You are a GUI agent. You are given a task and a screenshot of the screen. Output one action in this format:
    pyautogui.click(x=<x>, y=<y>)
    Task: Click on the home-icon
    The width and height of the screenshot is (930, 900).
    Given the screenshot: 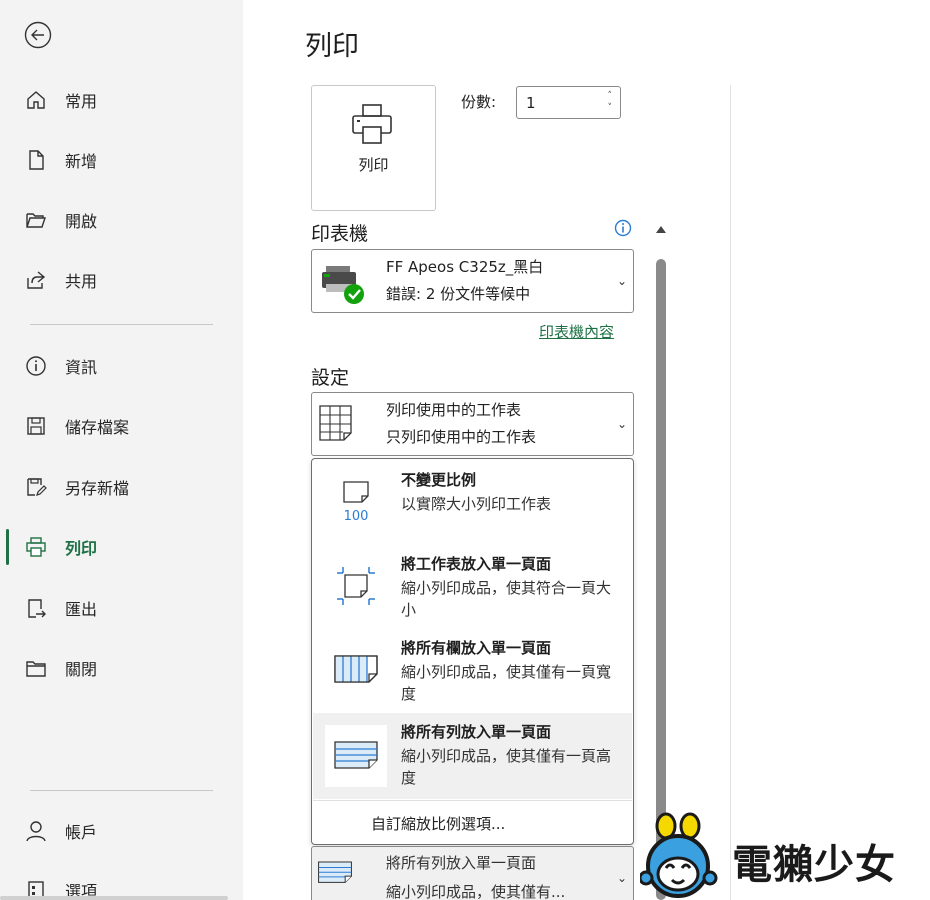 What is the action you would take?
    pyautogui.click(x=36, y=100)
    